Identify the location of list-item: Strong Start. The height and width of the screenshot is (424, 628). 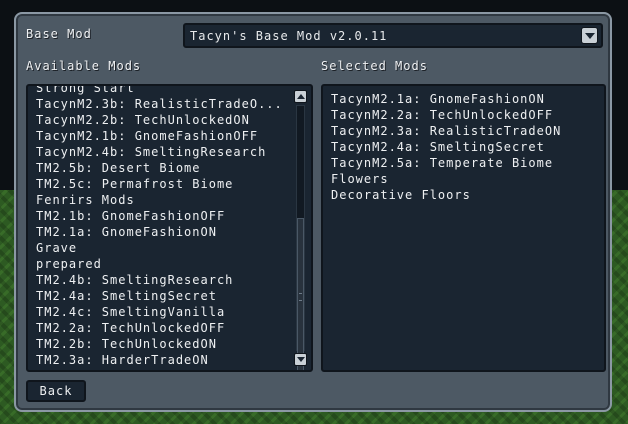
(162, 91).